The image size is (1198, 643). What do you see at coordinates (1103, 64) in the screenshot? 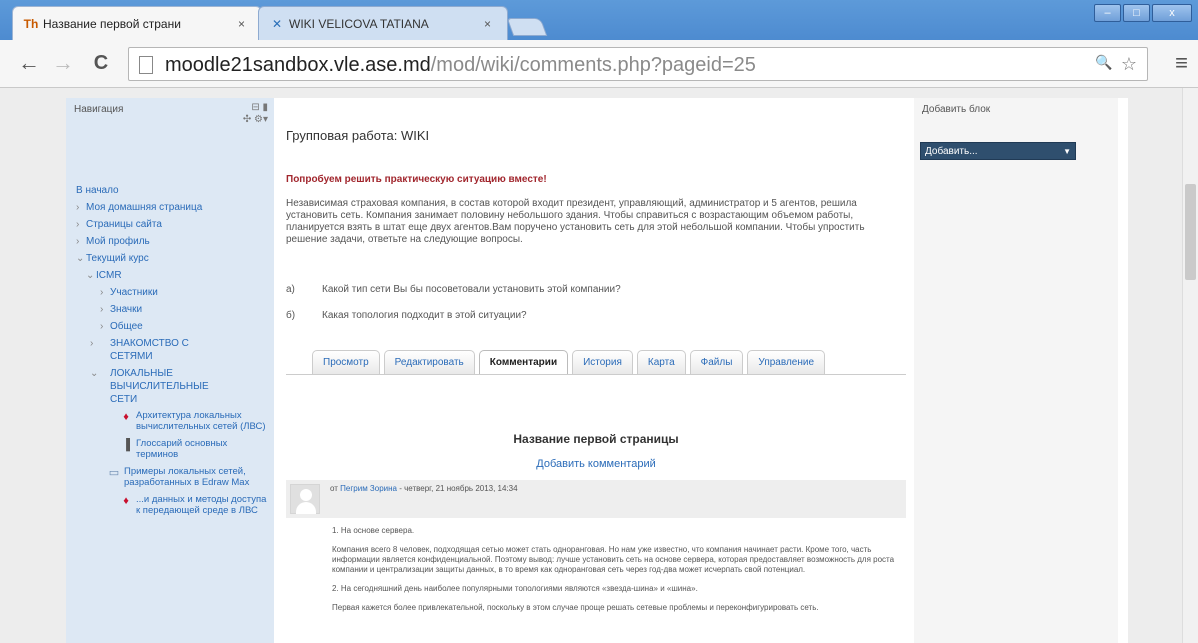
I see `search-icon: 🔍` at bounding box center [1103, 64].